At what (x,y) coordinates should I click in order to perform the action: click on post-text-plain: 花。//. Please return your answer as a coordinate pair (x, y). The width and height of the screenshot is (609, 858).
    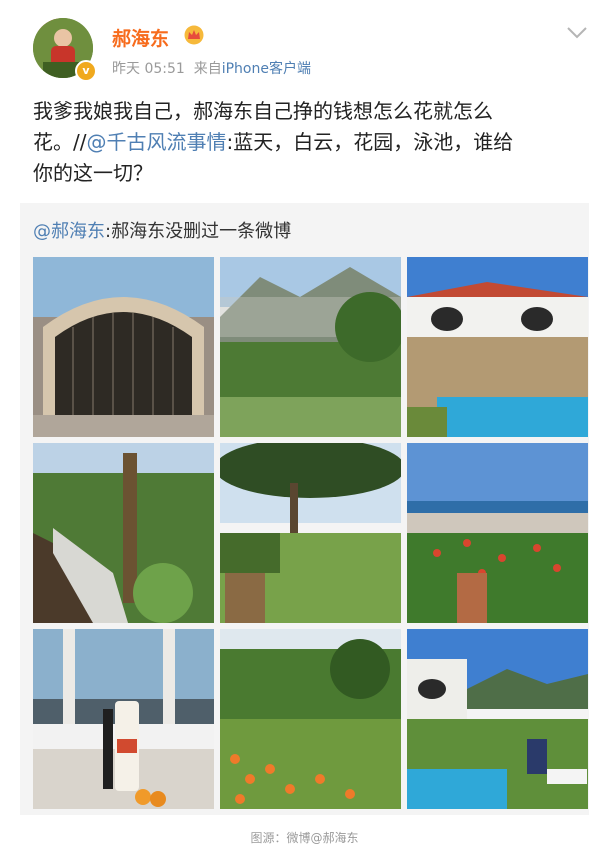
    Looking at the image, I should click on (60, 142).